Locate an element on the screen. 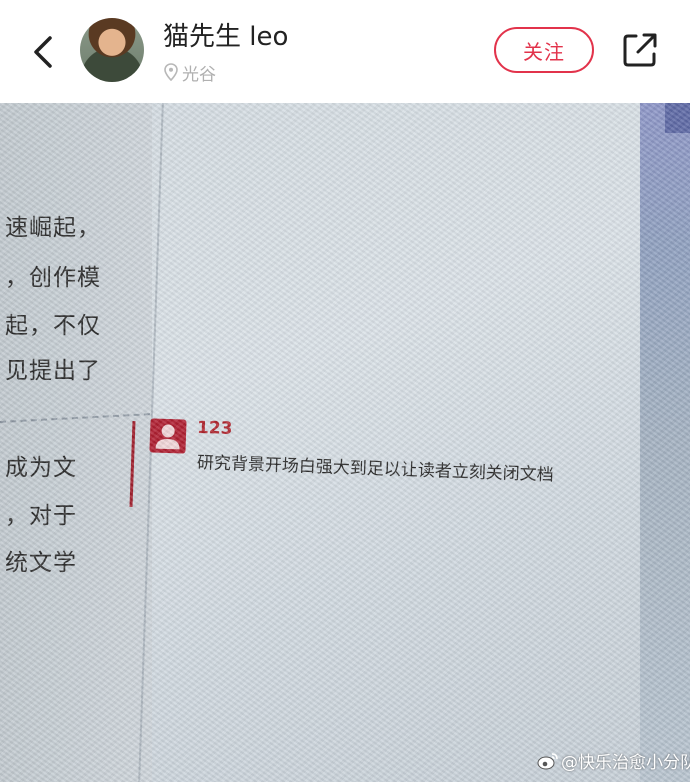 The height and width of the screenshot is (782, 690). comment-avatar is located at coordinates (168, 436).